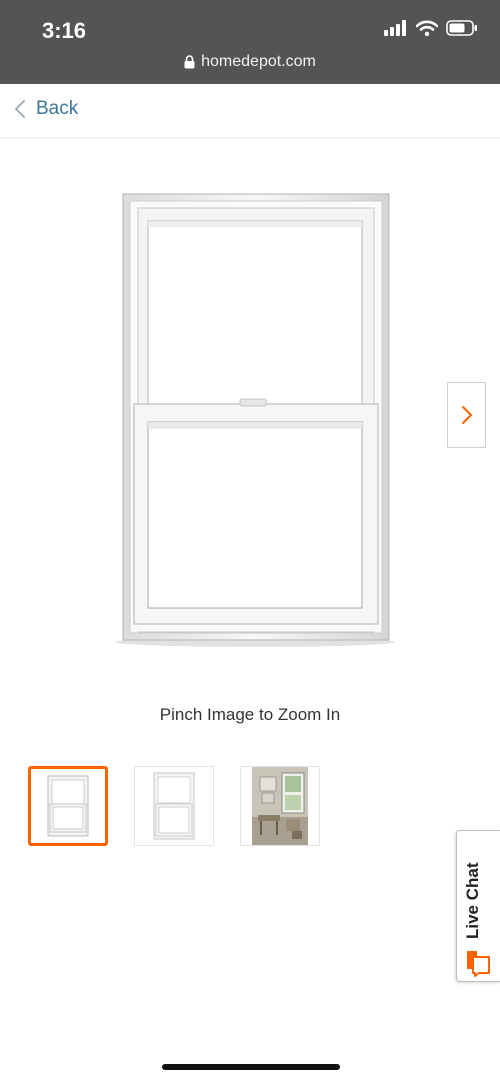 The width and height of the screenshot is (500, 1082). I want to click on live-chat-label: Live Chat, so click(472, 900).